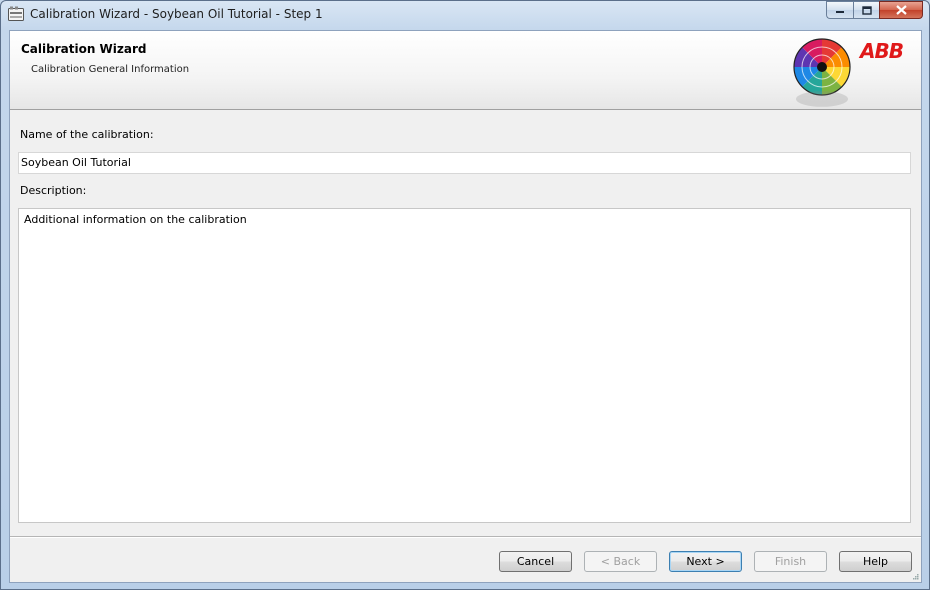 The width and height of the screenshot is (930, 590). I want to click on caption-buttons, so click(874, 11).